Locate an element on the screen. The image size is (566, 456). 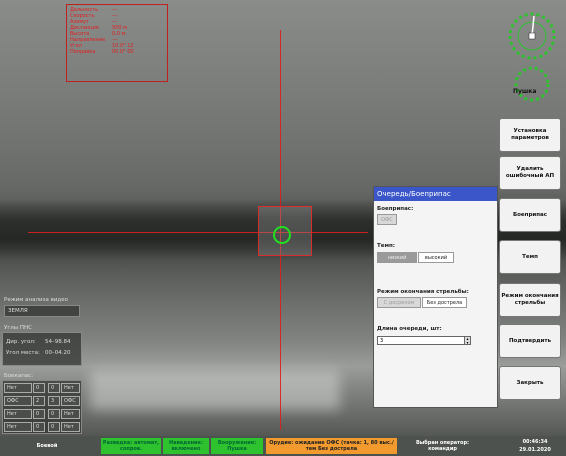
close-button: Закрыть is located at coordinates (530, 383).